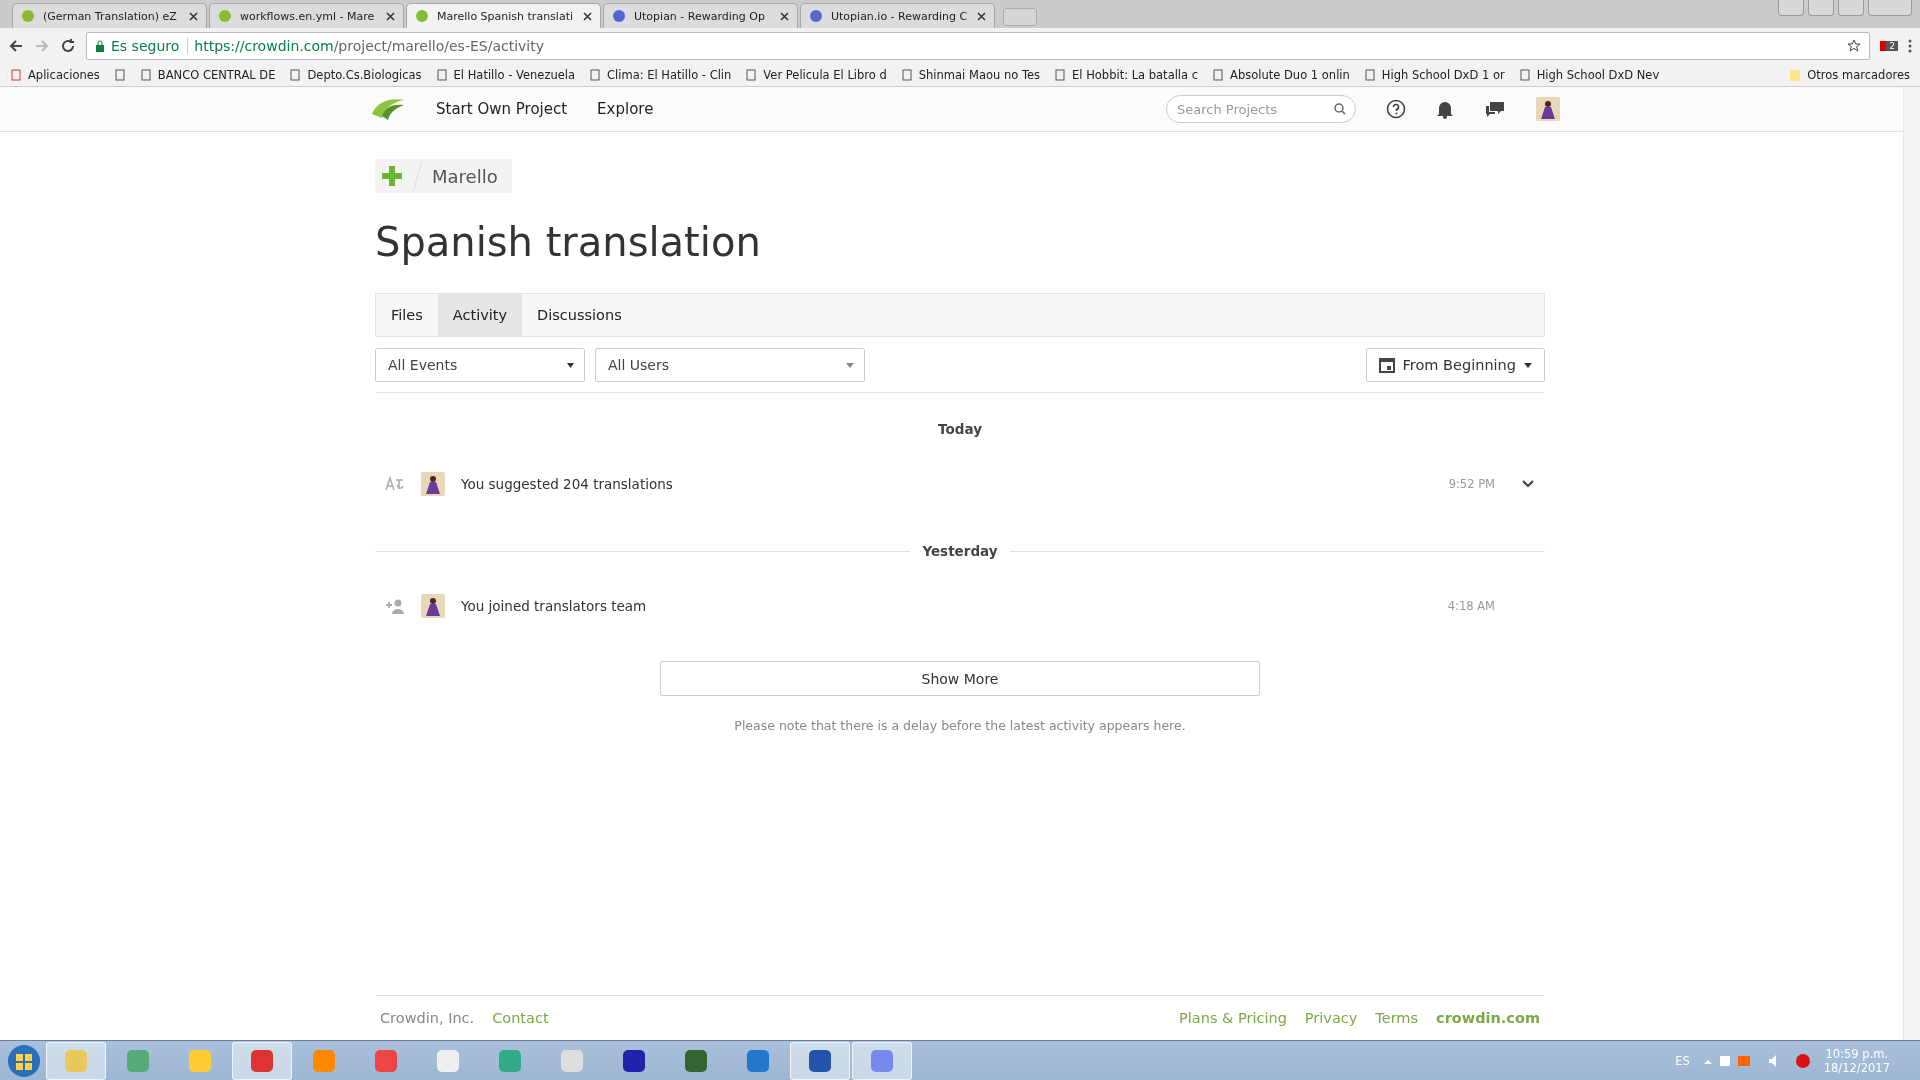 The height and width of the screenshot is (1080, 1920). I want to click on minimize-button, so click(1821, 8).